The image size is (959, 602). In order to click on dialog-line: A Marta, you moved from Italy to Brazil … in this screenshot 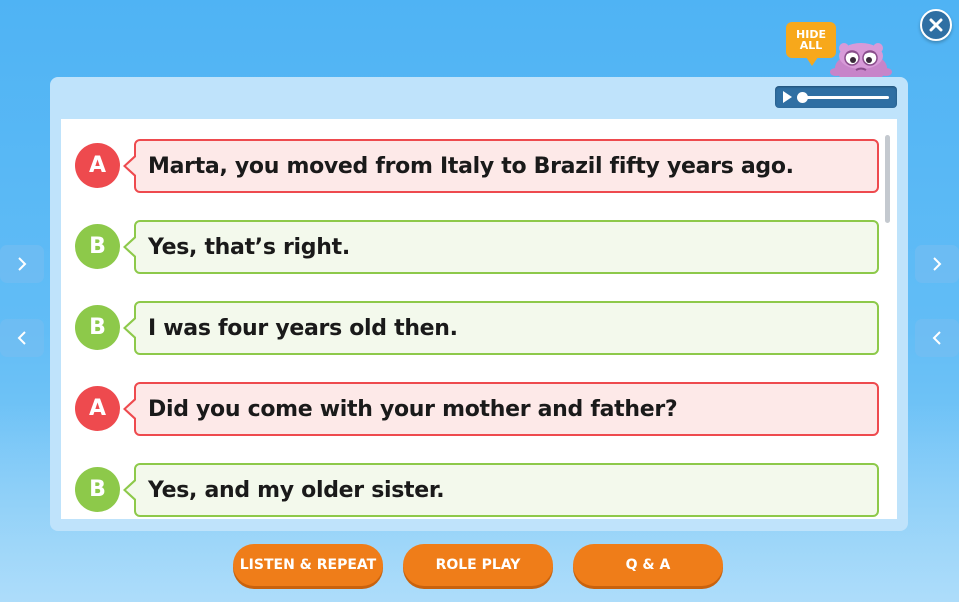, I will do `click(477, 166)`.